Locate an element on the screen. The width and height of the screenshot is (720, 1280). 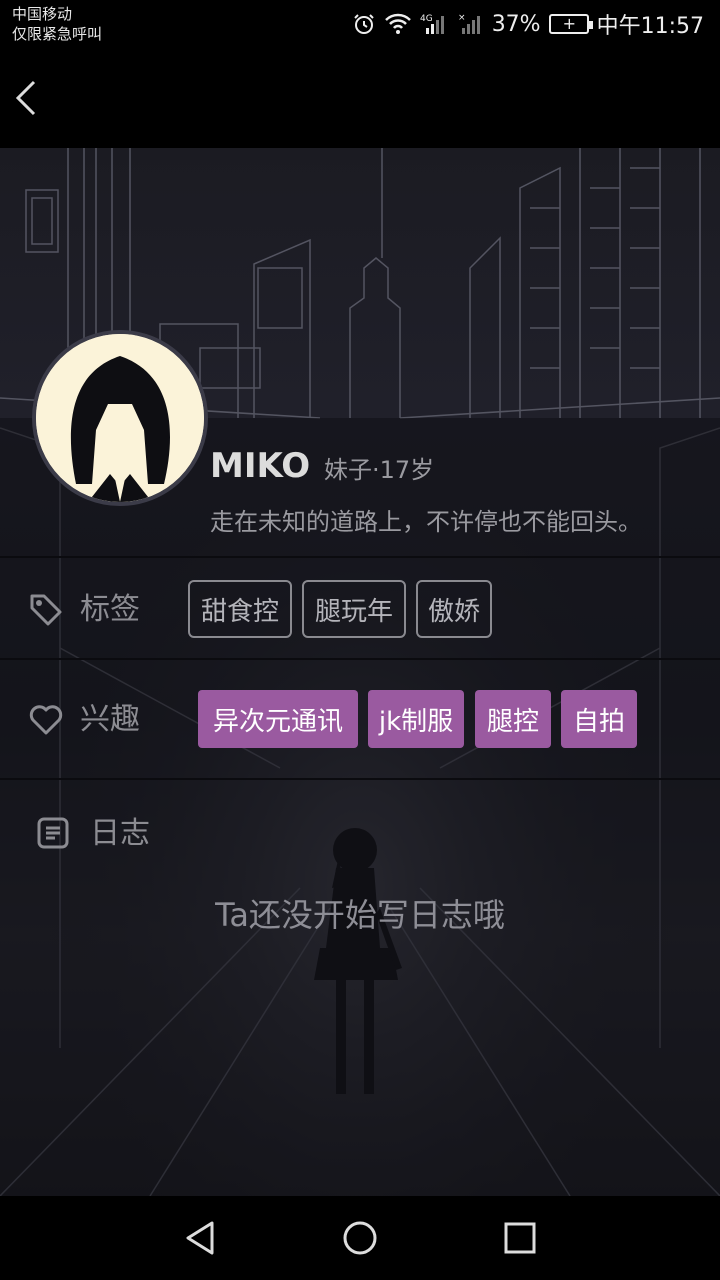
heart-icon is located at coordinates (46, 720).